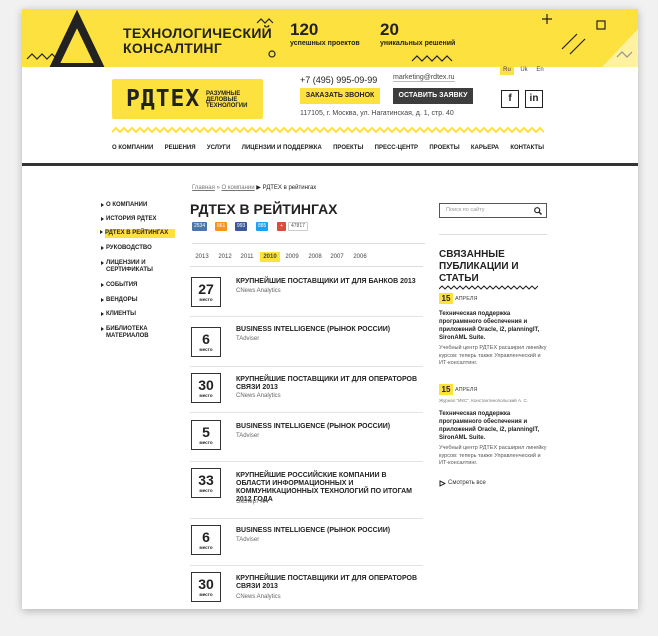  I want to click on nav-item-contacts: Контакты, so click(527, 150).